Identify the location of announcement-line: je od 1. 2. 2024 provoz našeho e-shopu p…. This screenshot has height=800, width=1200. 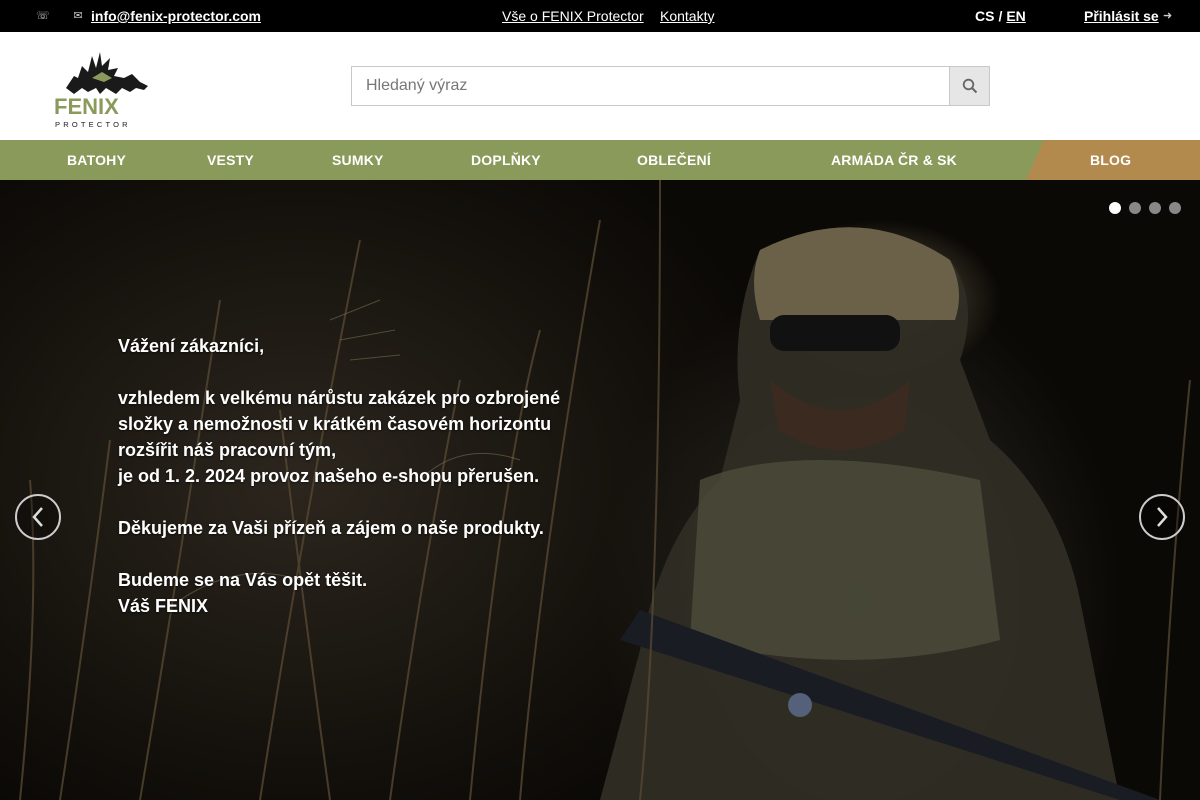
(329, 476).